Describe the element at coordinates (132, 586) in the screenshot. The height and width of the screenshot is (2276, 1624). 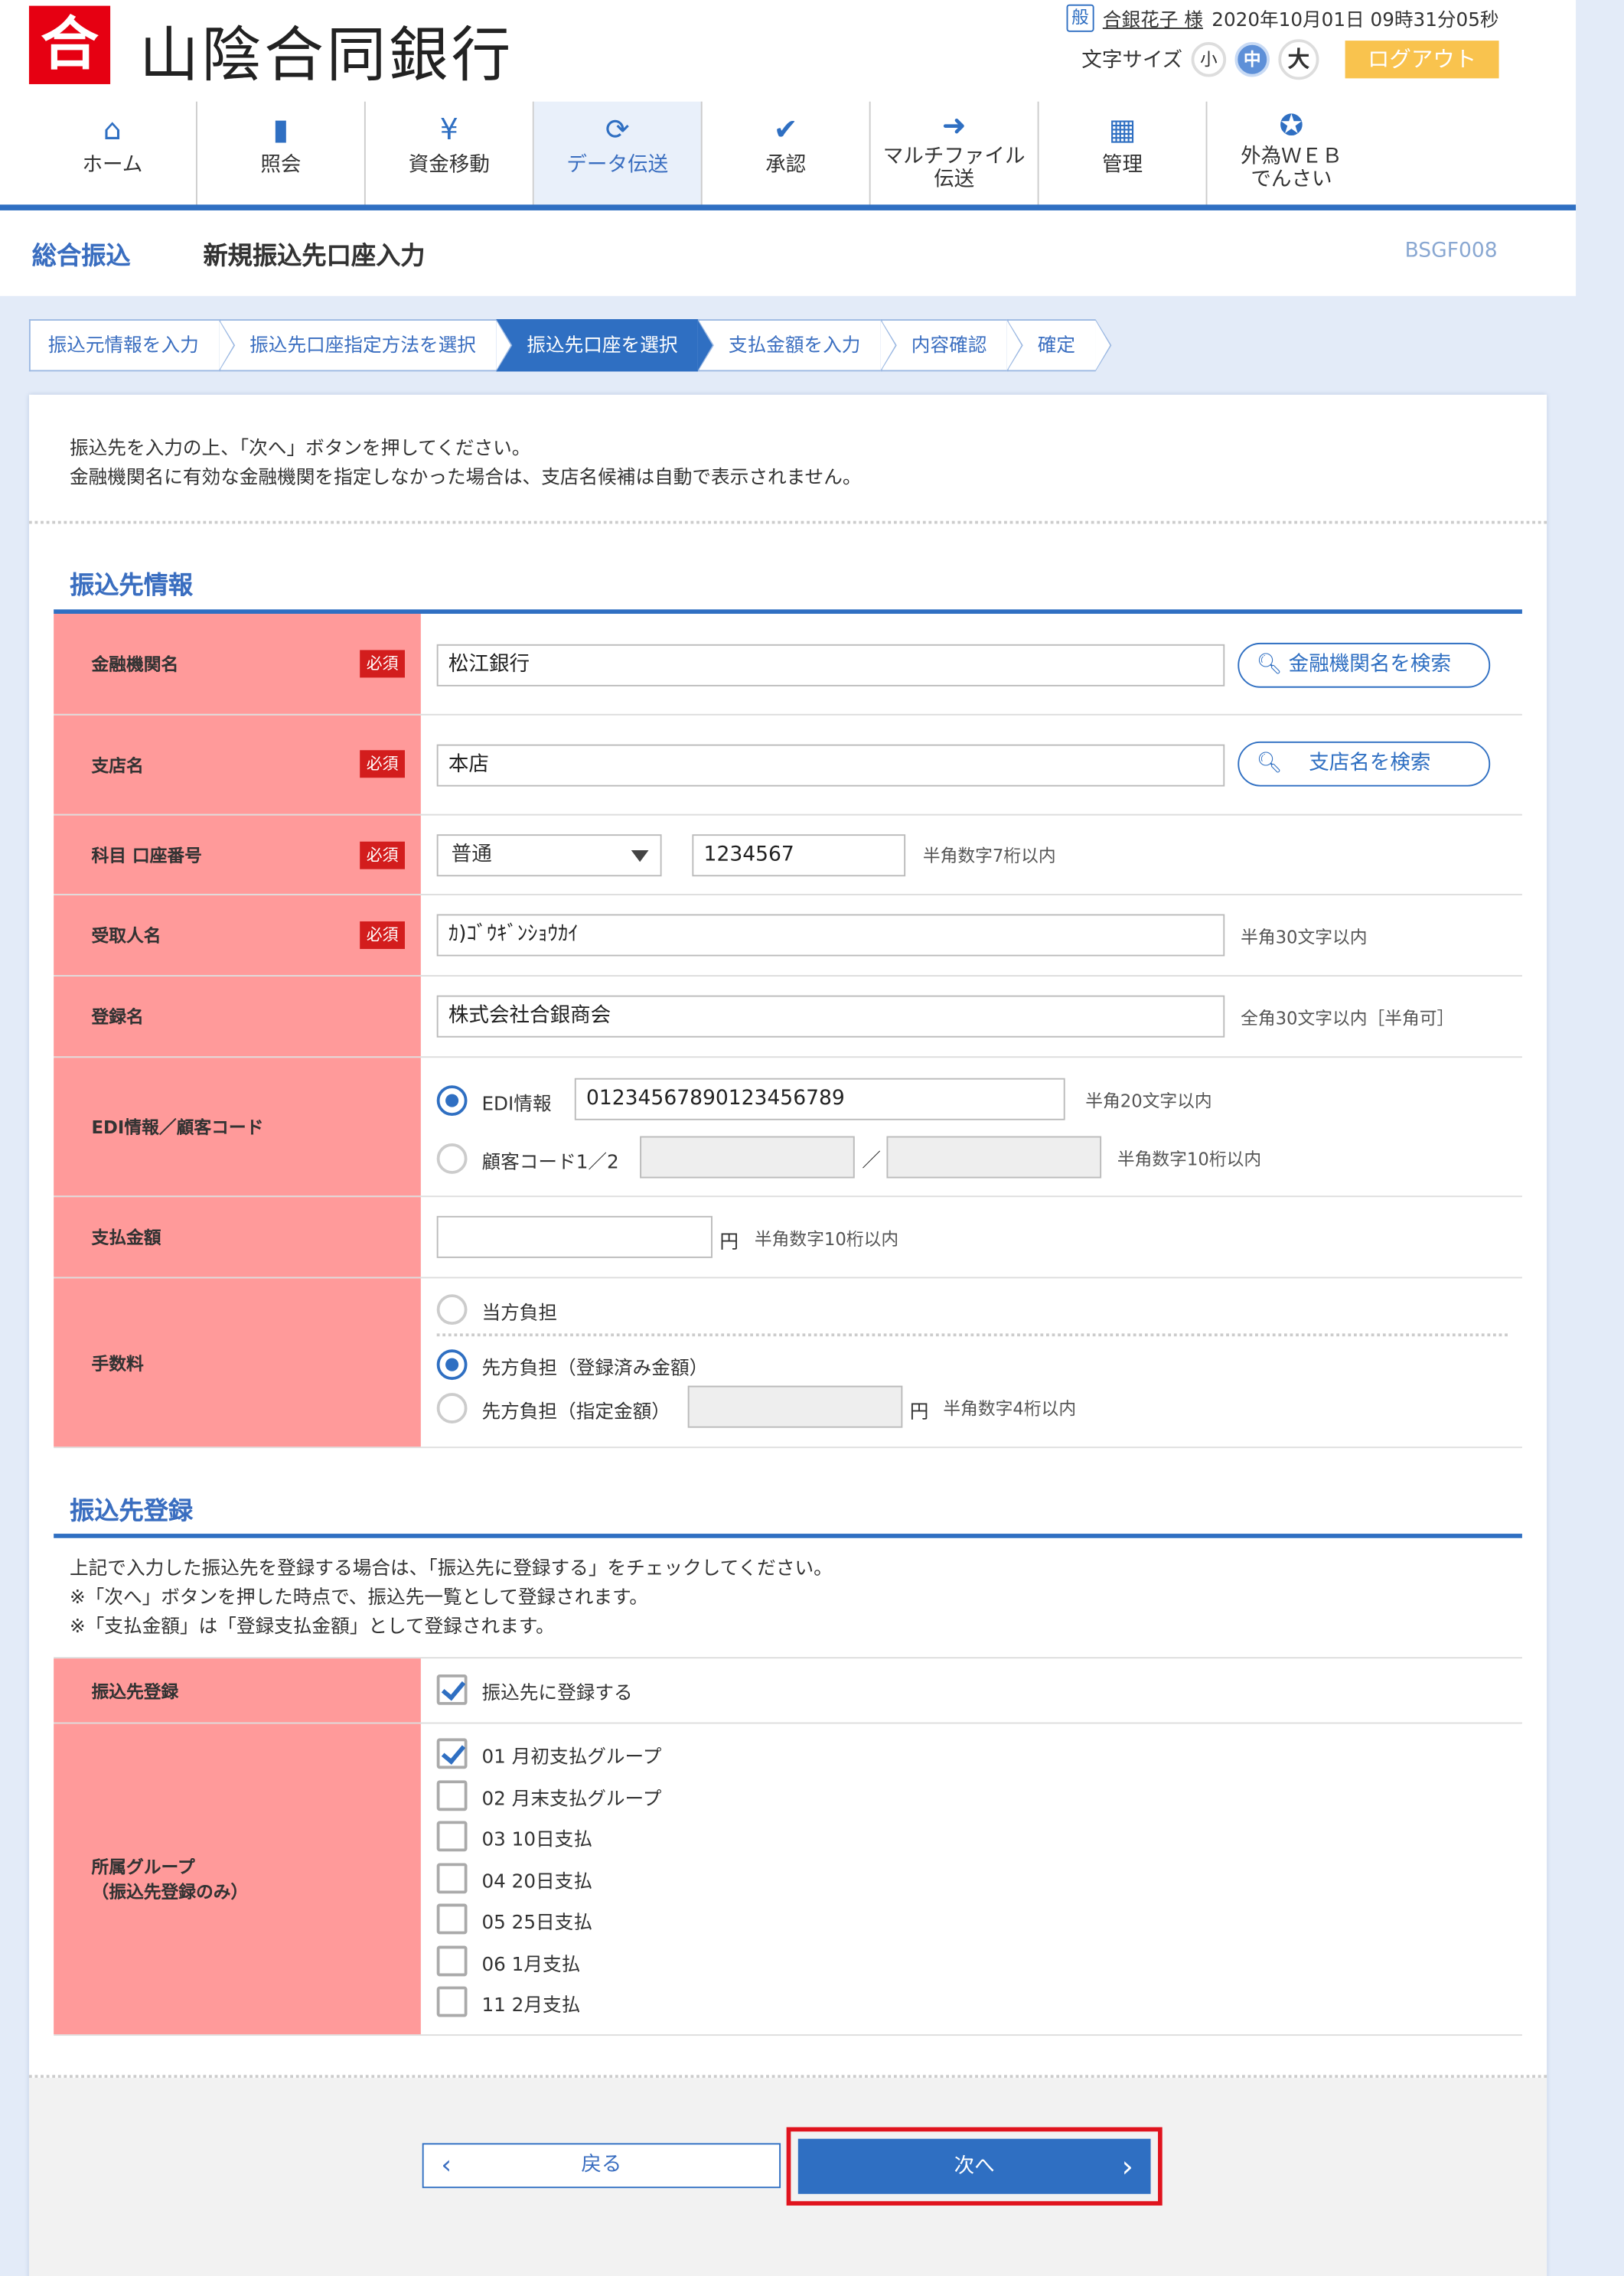
I see `payee-section-title: 振込先情報` at that location.